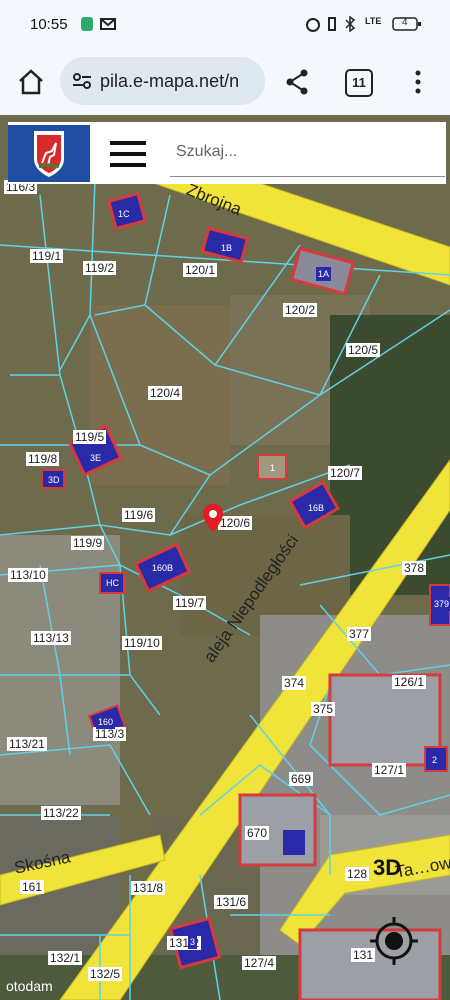 The image size is (450, 1000). Describe the element at coordinates (54, 480) in the screenshot. I see `building-label: 3D` at that location.